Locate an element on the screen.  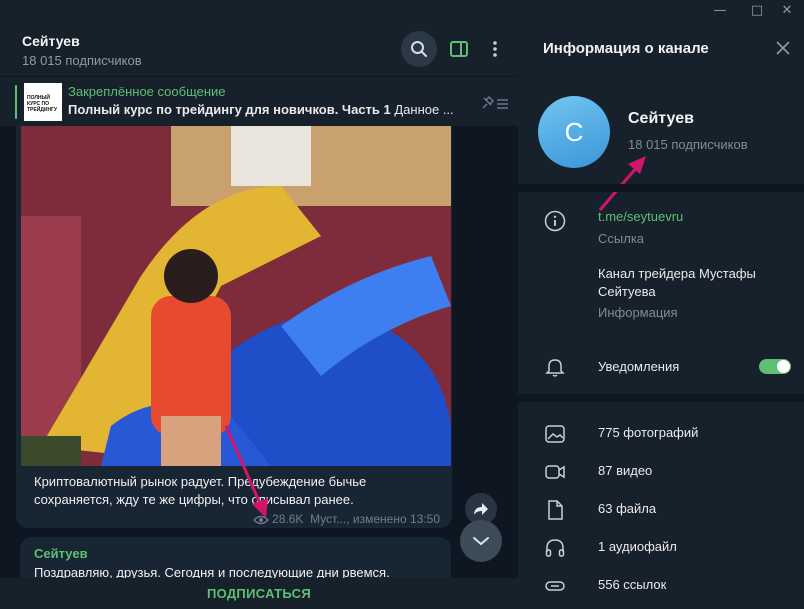
eye-icon is located at coordinates (261, 519).